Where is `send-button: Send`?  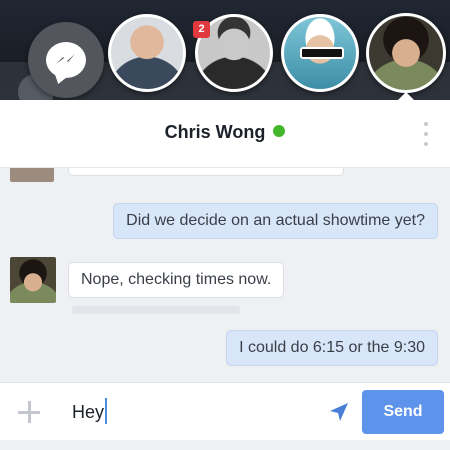 send-button: Send is located at coordinates (403, 412).